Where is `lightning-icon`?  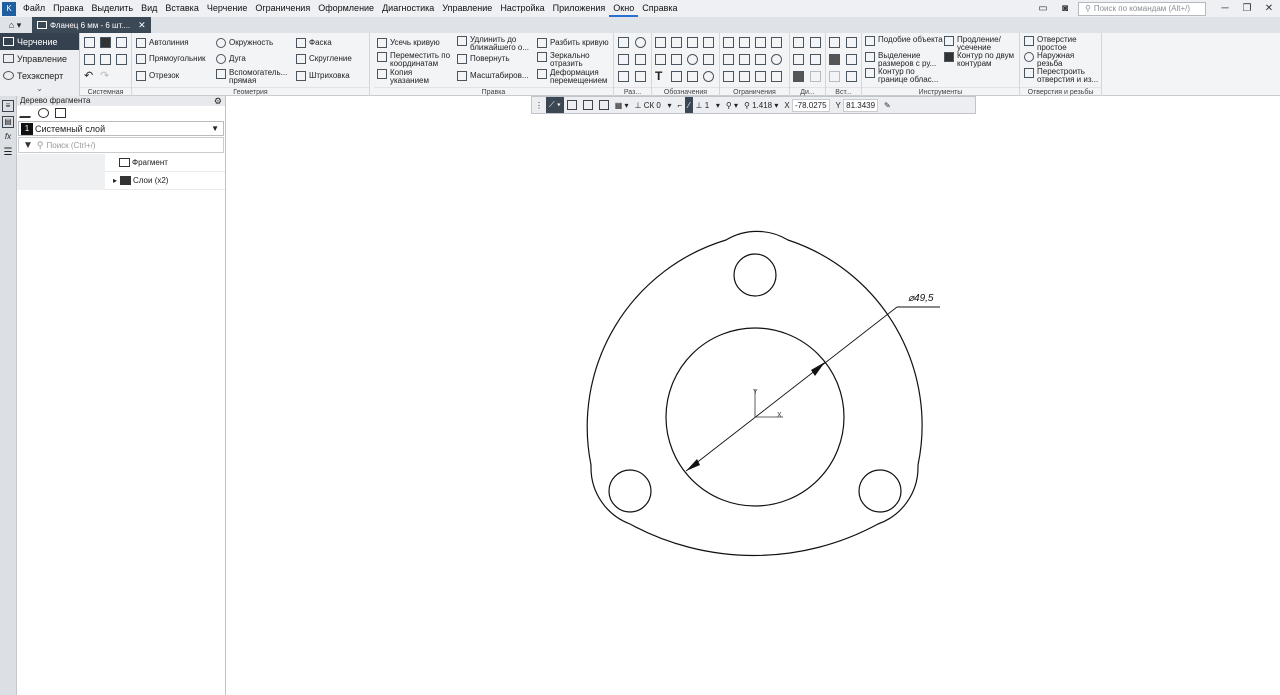
lightning-icon is located at coordinates (692, 76).